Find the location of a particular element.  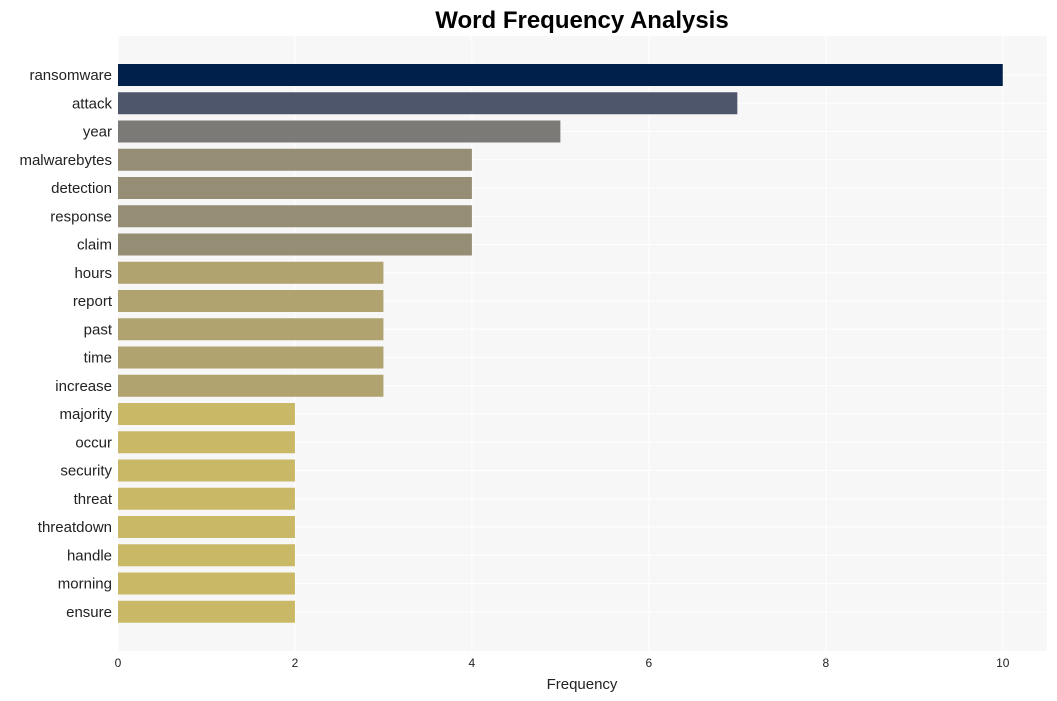

y-label-increase: increase is located at coordinates (83, 386).